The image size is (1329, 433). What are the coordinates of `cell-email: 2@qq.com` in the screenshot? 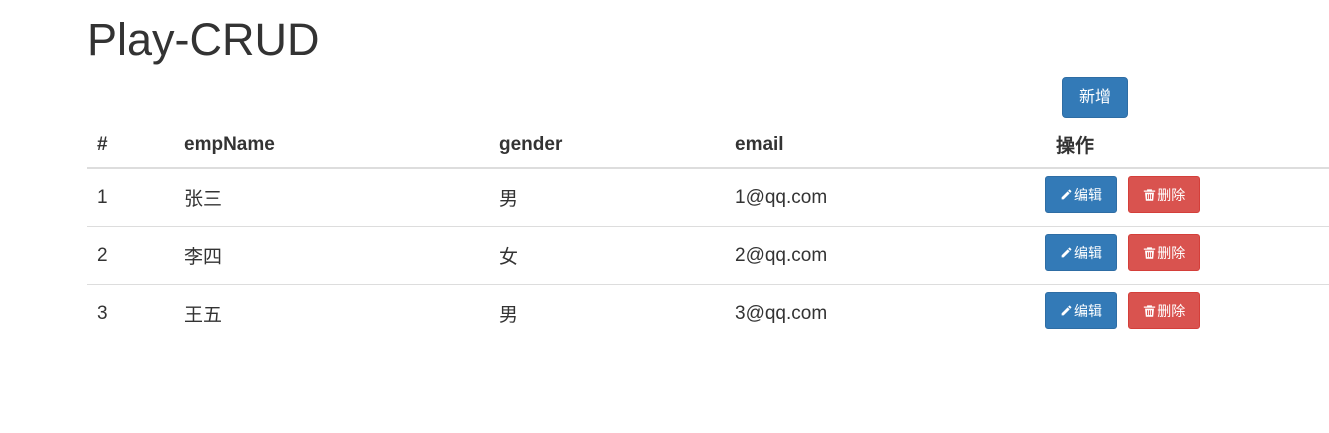 It's located at (885, 255).